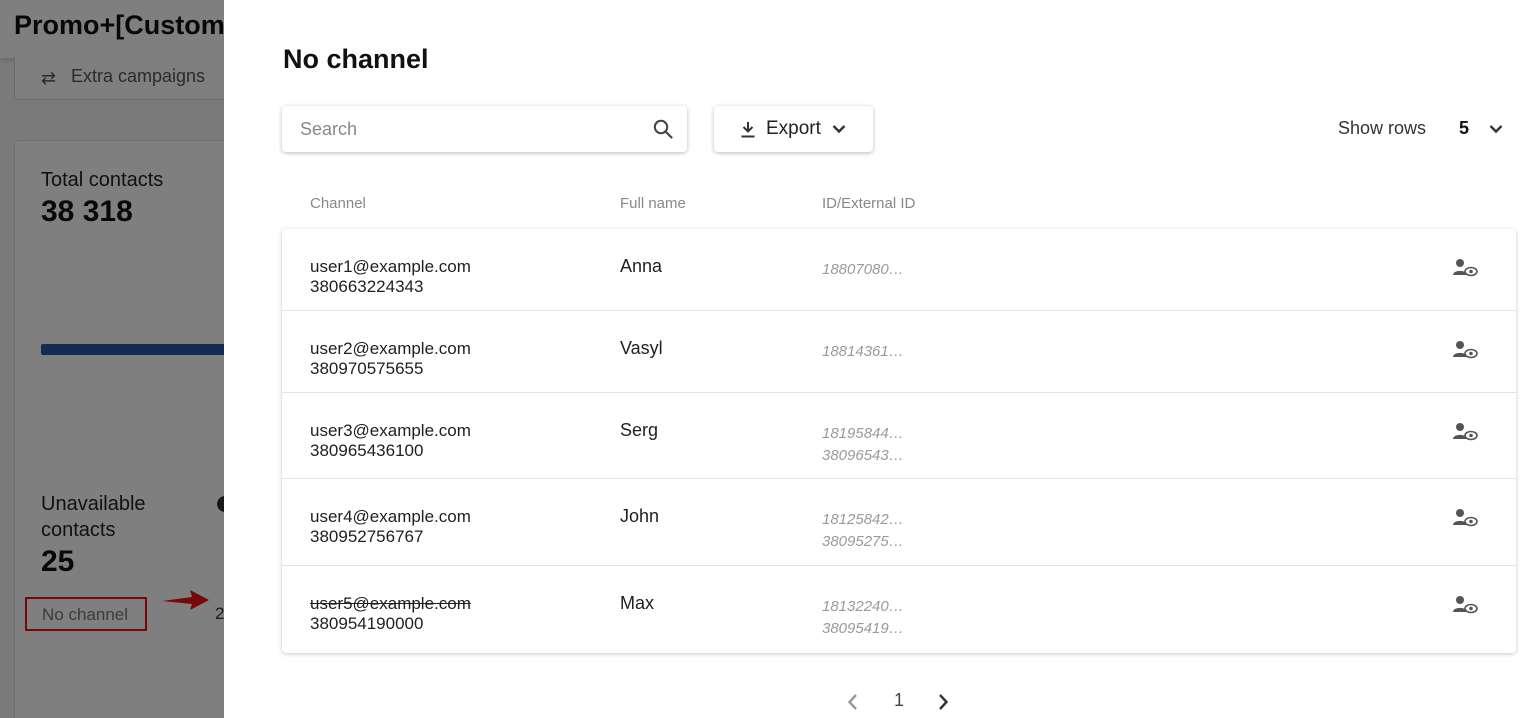 This screenshot has height=718, width=1527. What do you see at coordinates (639, 430) in the screenshot?
I see `full-name-cell: Serg` at bounding box center [639, 430].